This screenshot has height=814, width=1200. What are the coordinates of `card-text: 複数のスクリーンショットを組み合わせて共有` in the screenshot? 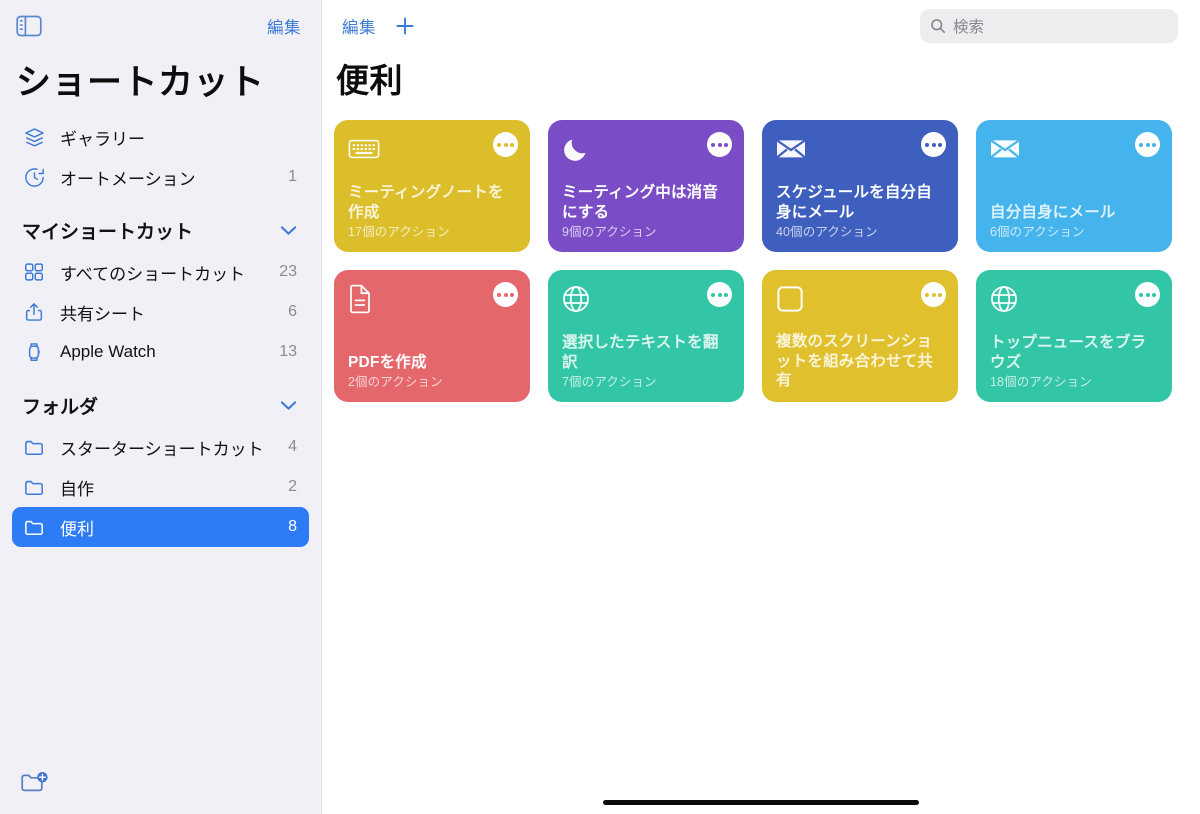 It's located at (860, 362).